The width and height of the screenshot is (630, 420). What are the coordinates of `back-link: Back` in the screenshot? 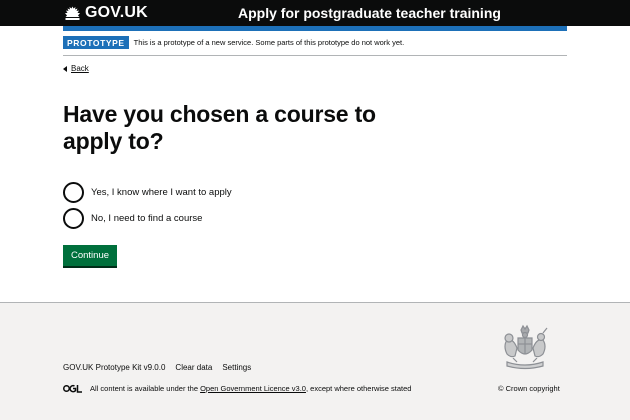 It's located at (76, 68).